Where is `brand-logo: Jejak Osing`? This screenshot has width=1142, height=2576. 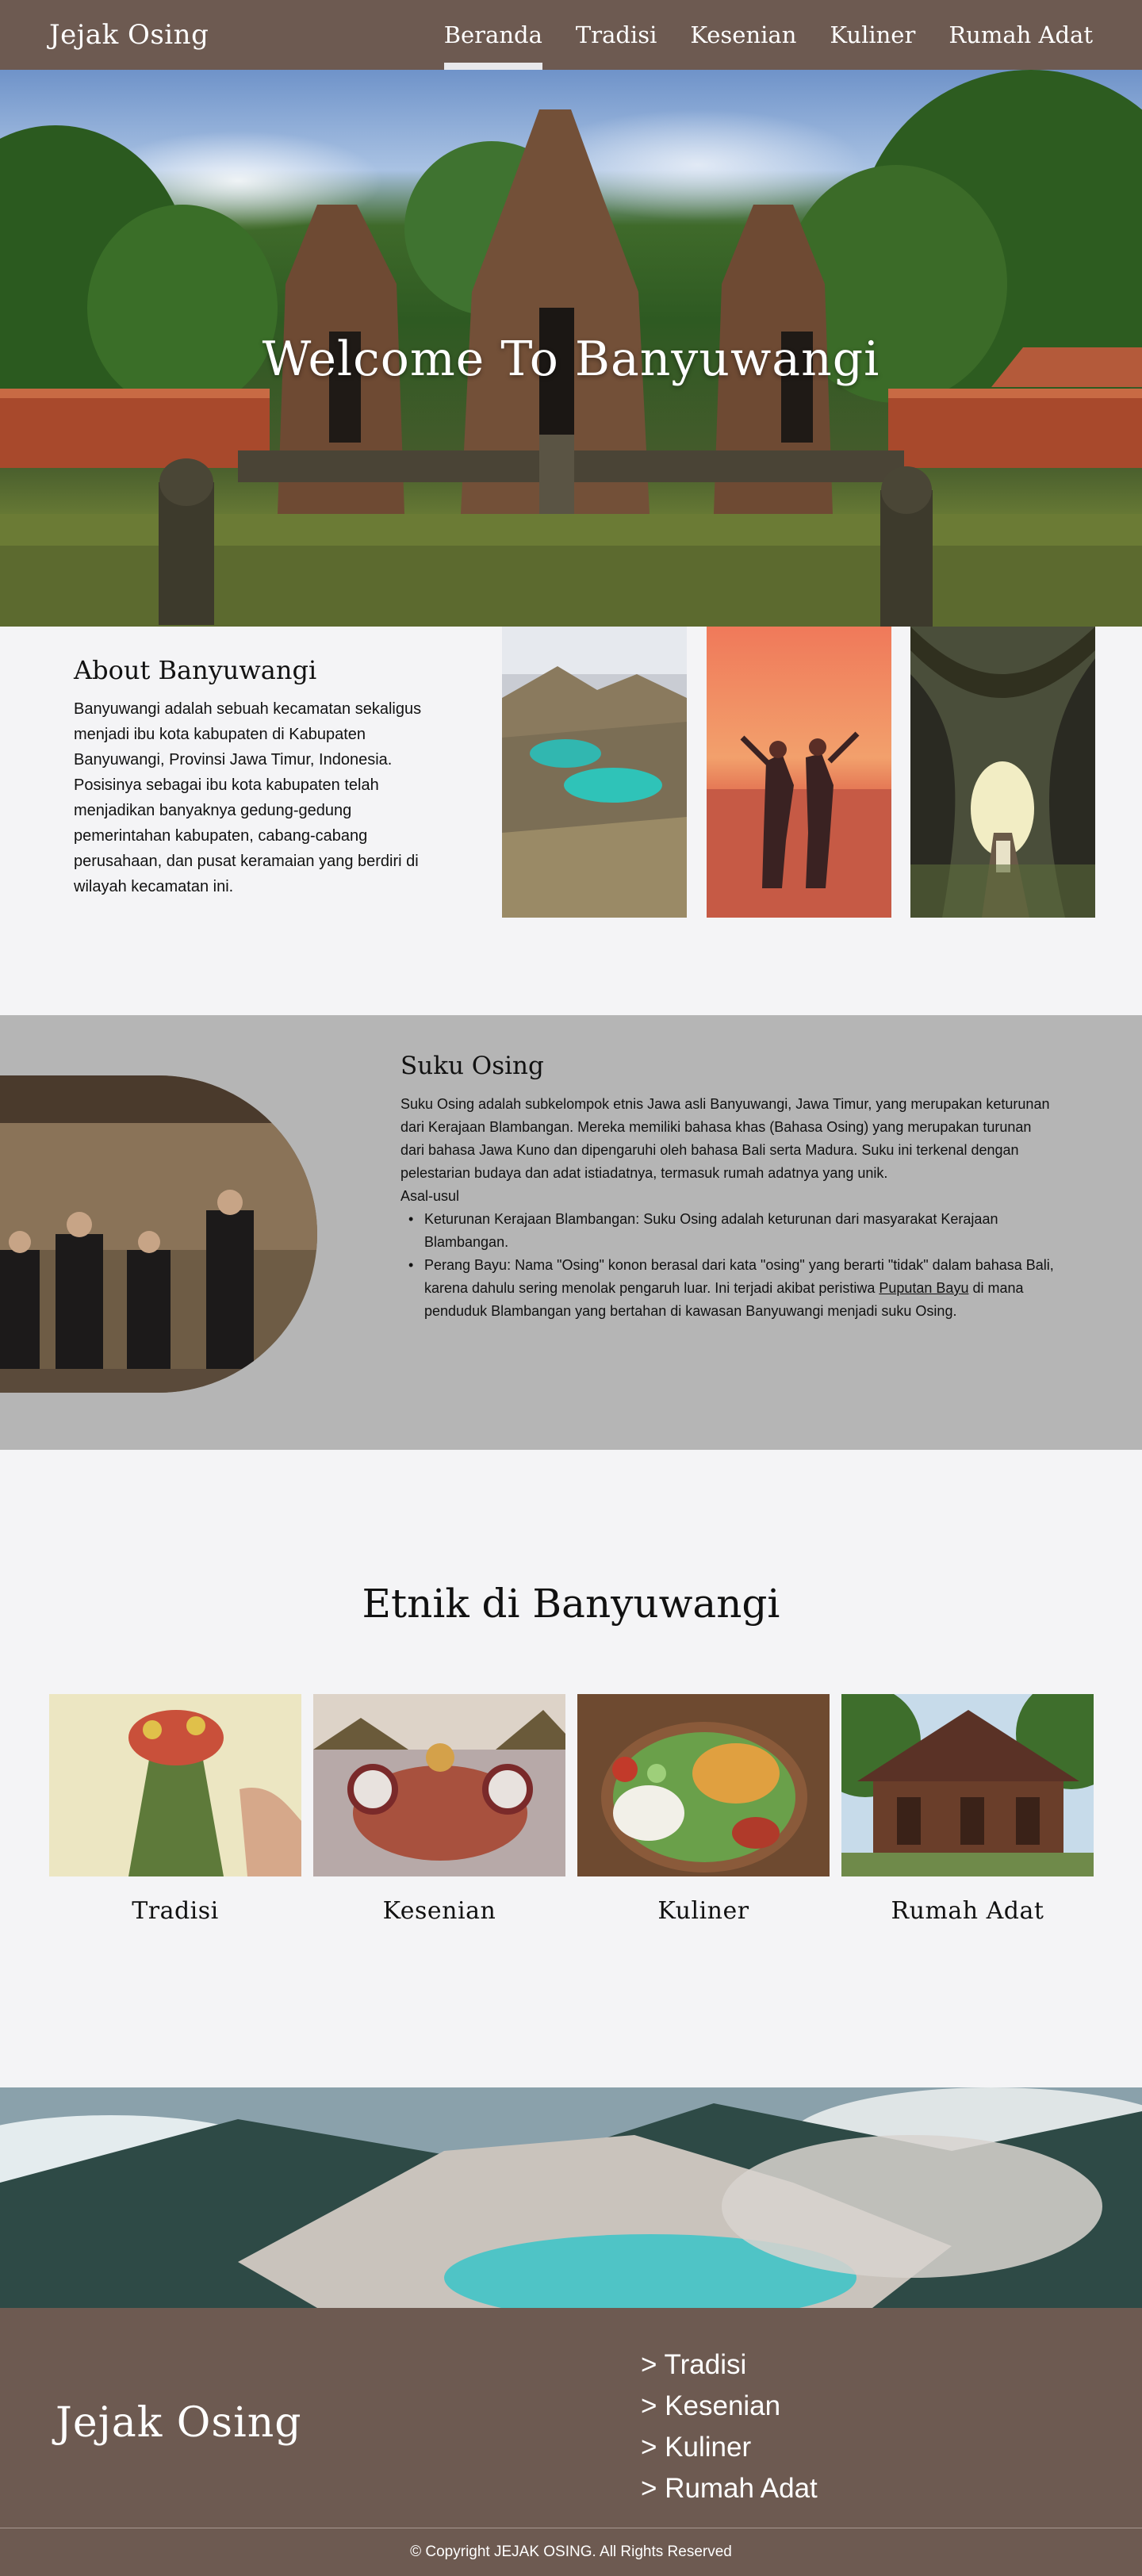
brand-logo: Jejak Osing is located at coordinates (129, 35).